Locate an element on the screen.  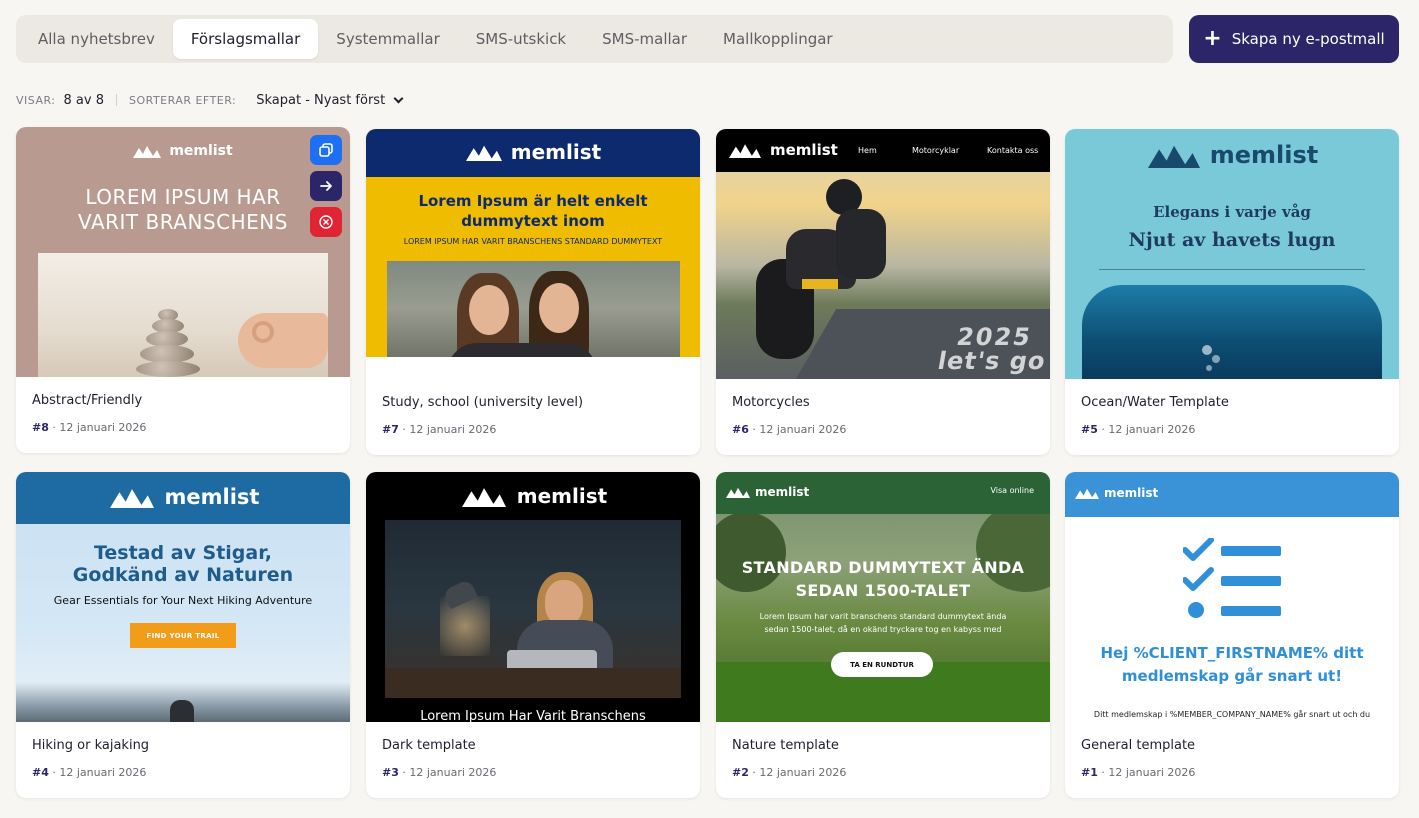
chevron-down-icon is located at coordinates (398, 98).